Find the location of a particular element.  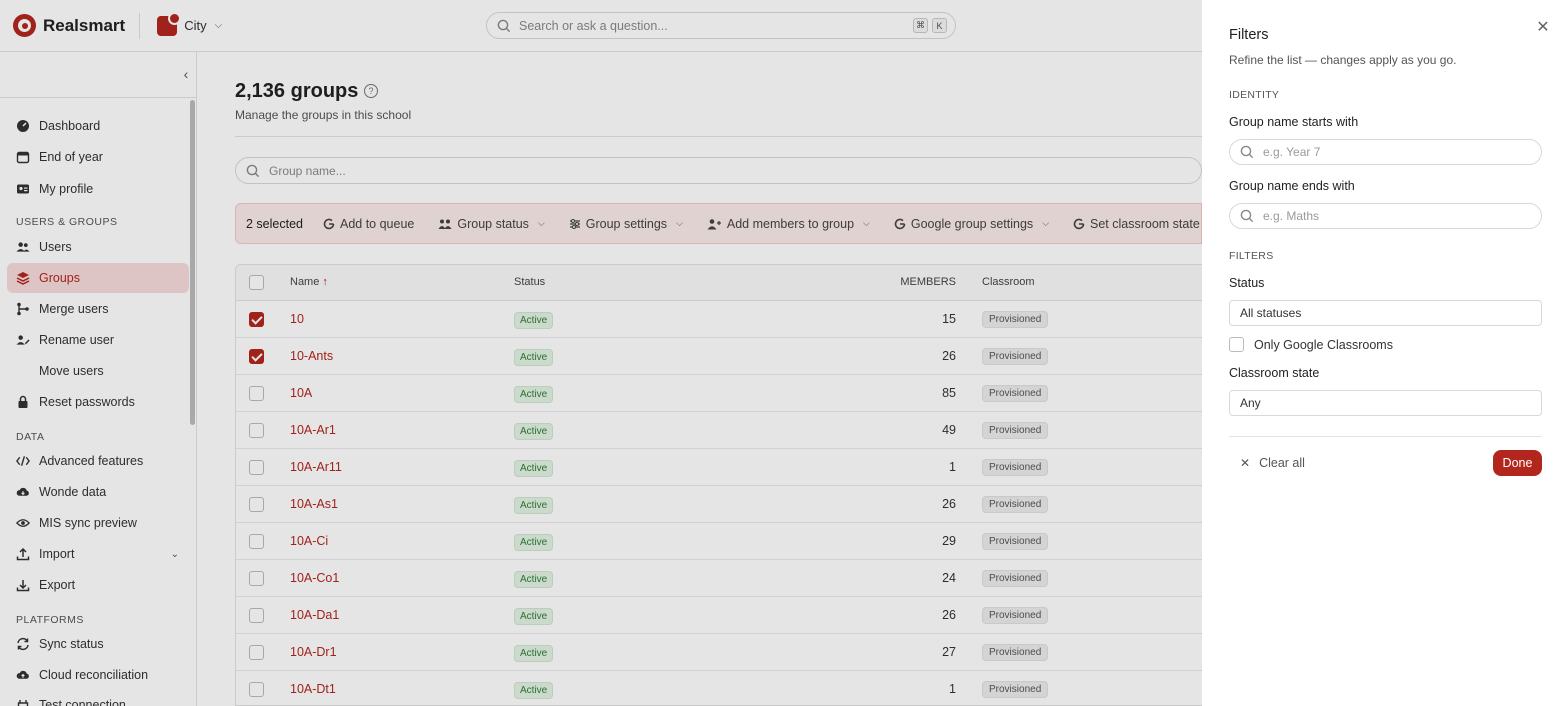

filters-heading: FILTERS is located at coordinates (1251, 256).